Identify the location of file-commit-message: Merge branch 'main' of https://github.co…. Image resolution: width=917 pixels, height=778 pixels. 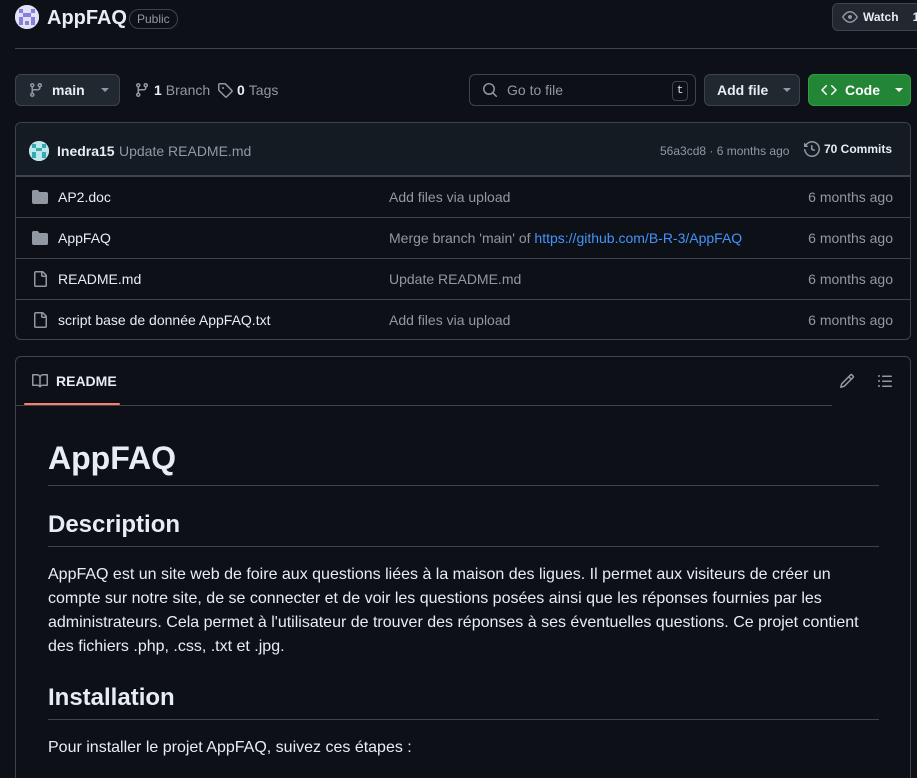
(565, 238).